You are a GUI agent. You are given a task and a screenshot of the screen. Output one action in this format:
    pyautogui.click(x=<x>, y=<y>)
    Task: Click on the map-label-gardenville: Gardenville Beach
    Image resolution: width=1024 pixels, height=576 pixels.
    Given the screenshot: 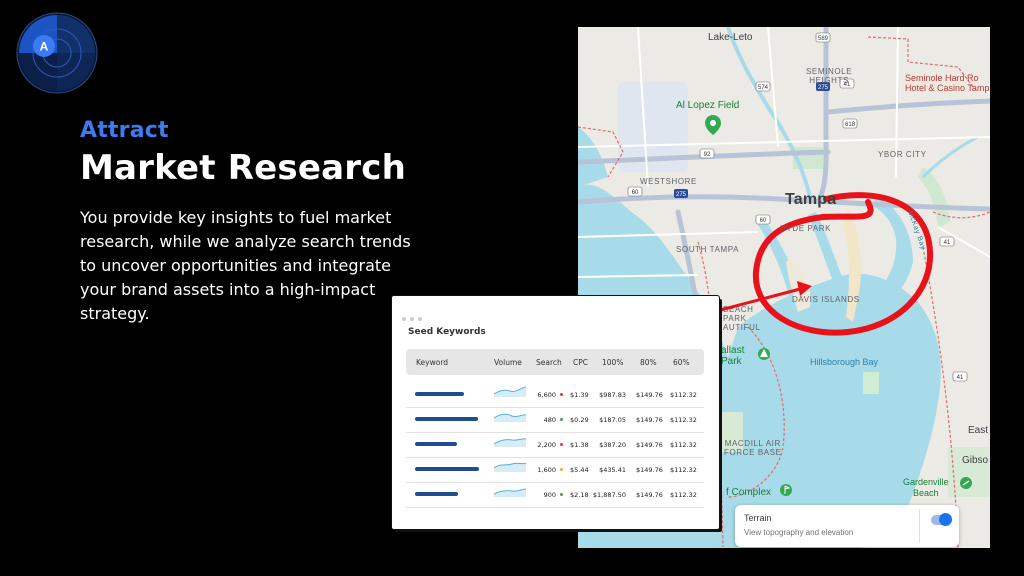 What is the action you would take?
    pyautogui.click(x=926, y=487)
    